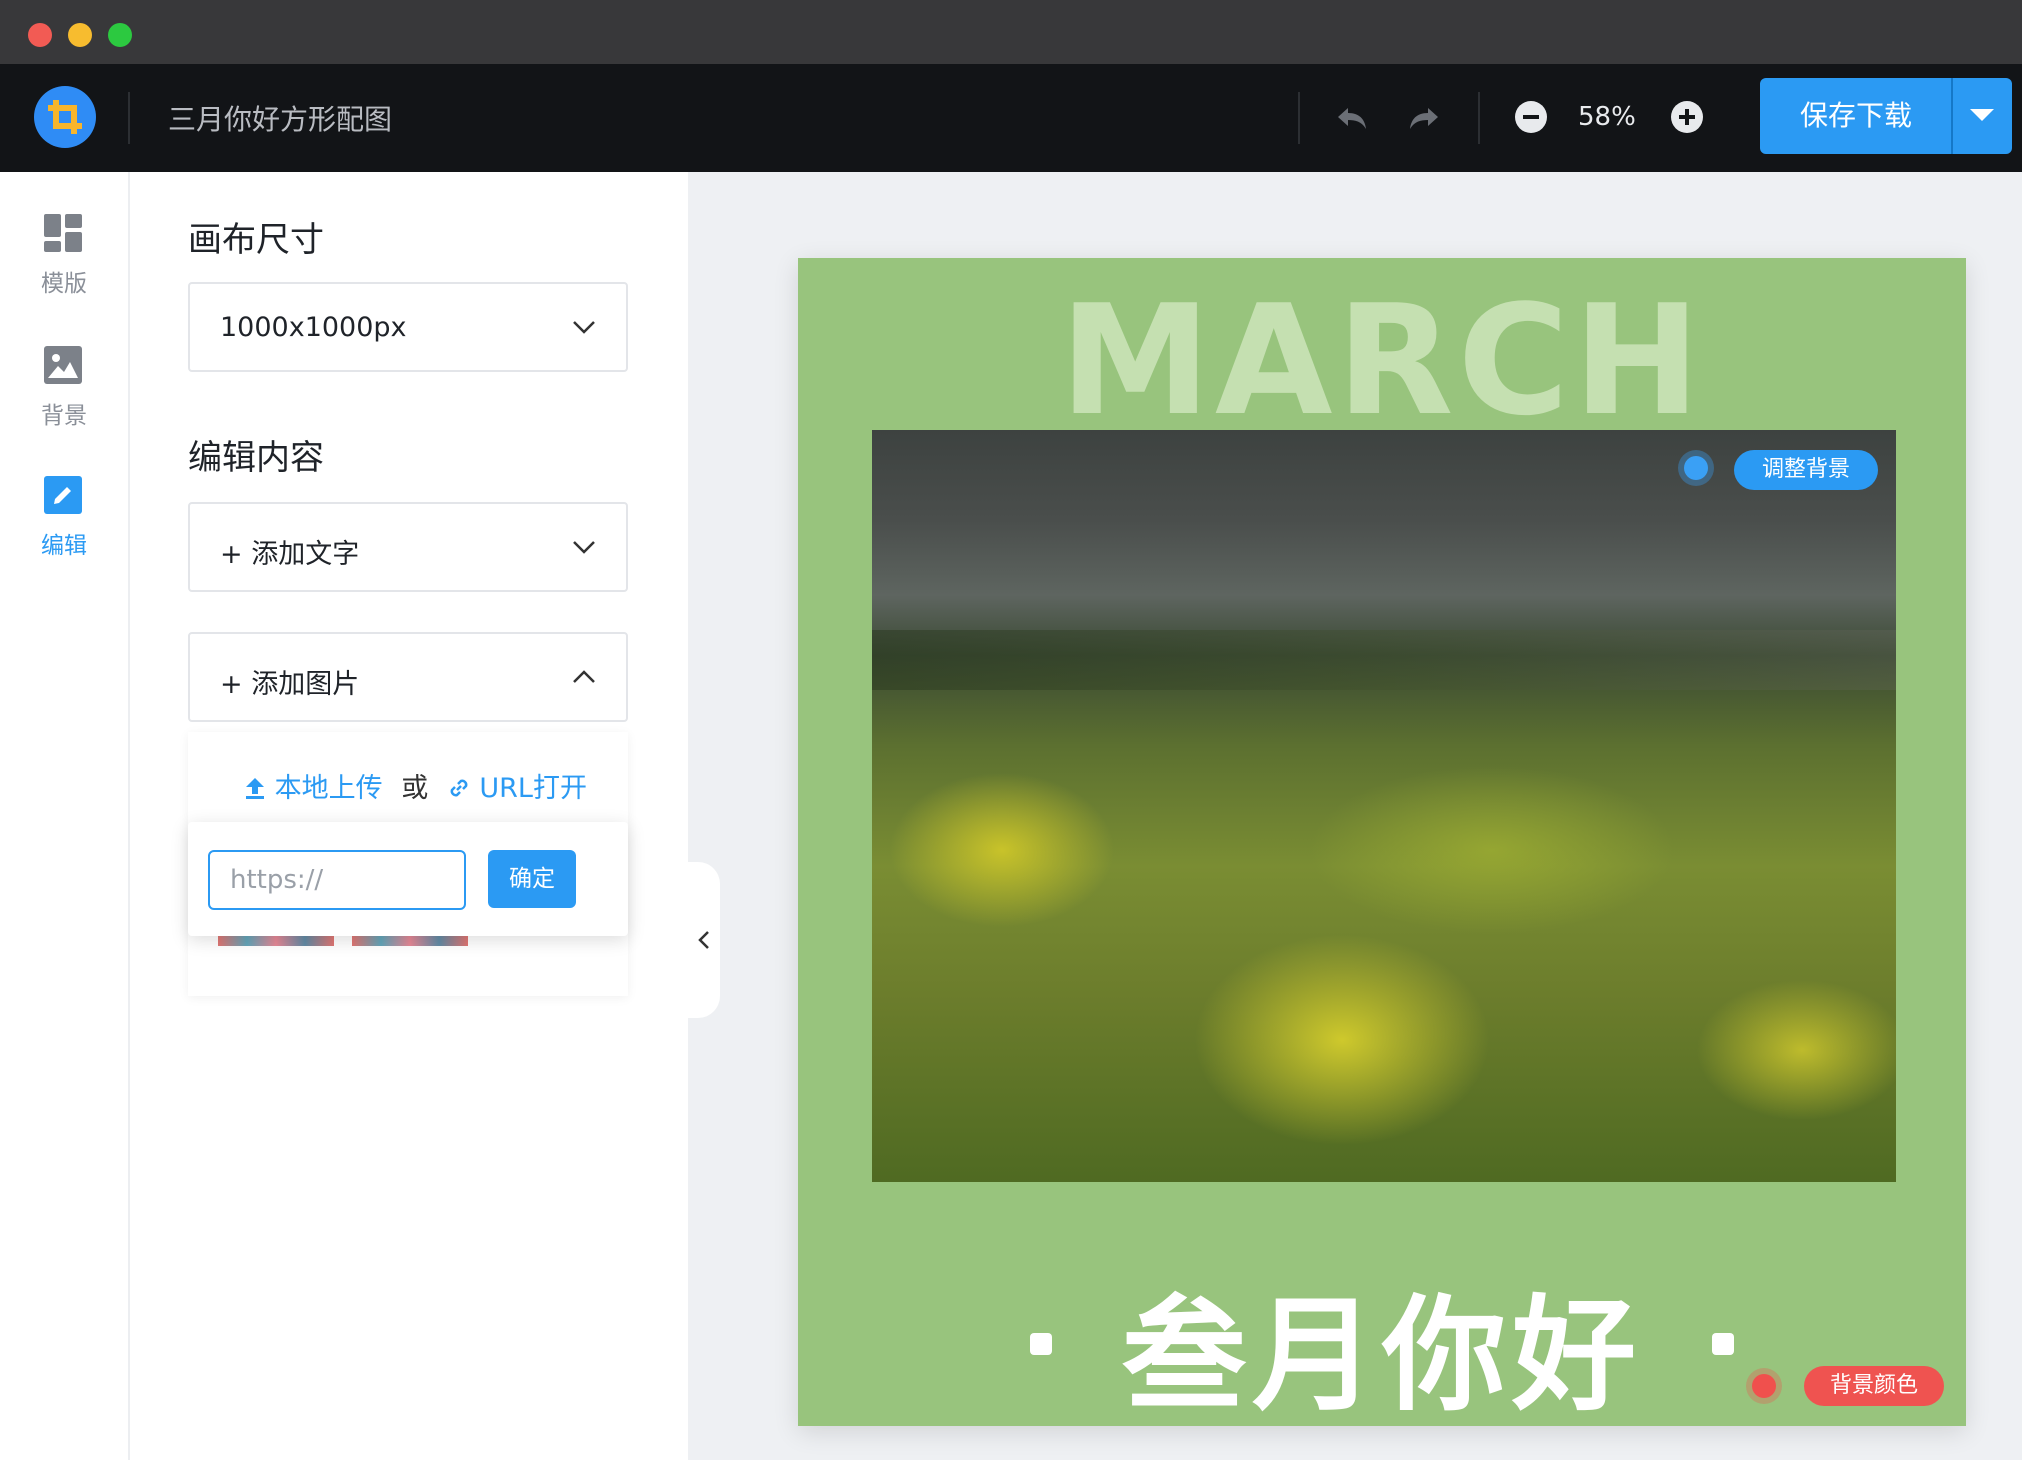 The image size is (2022, 1460). I want to click on rail-item-background: 背景, so click(64, 394).